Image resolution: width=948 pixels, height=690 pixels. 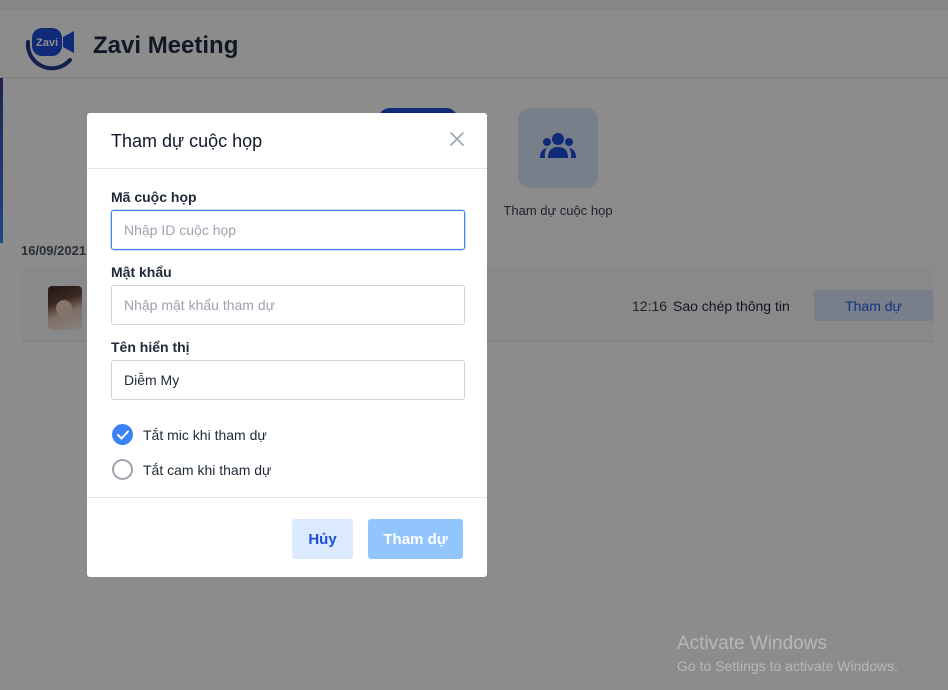 I want to click on password-label: Mật khẩu, so click(x=141, y=272).